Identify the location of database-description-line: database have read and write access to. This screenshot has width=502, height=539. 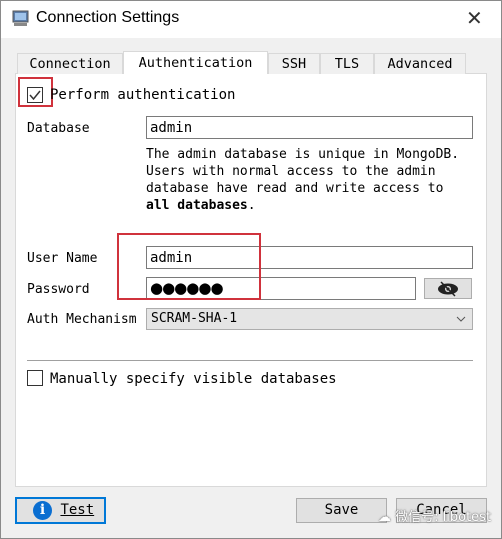
(295, 188).